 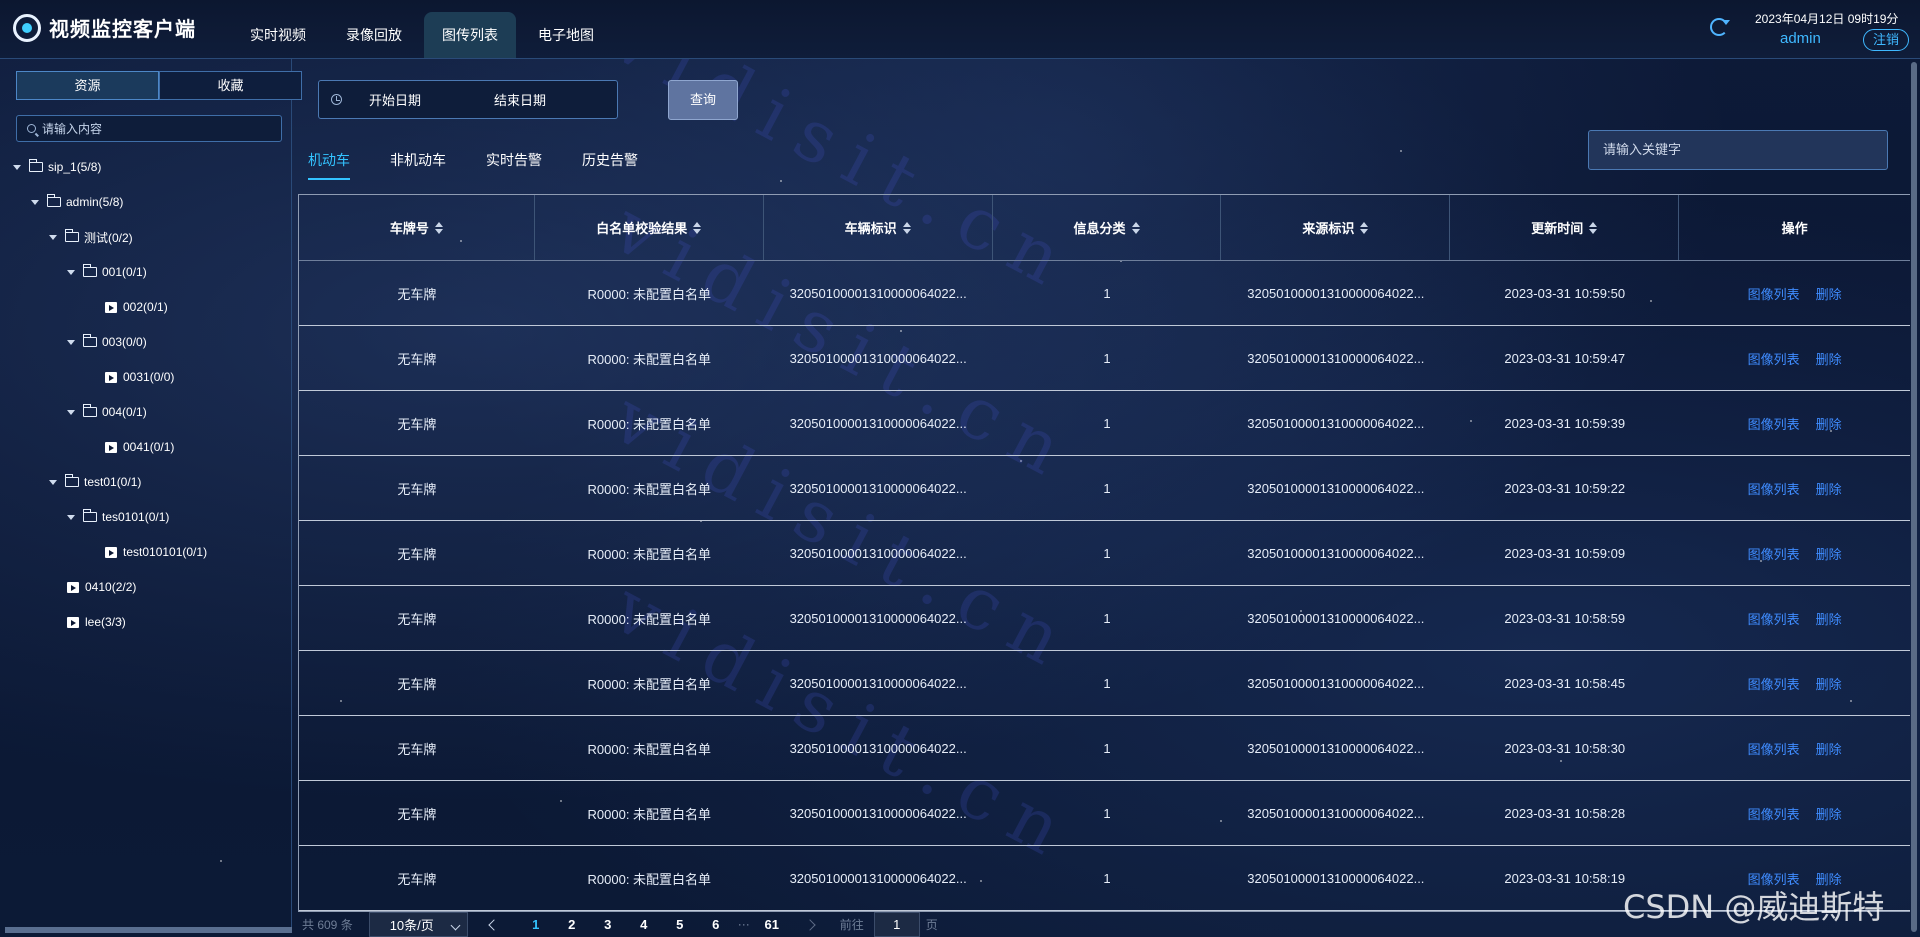 I want to click on tree-node: 0410(2/2), so click(x=101, y=587).